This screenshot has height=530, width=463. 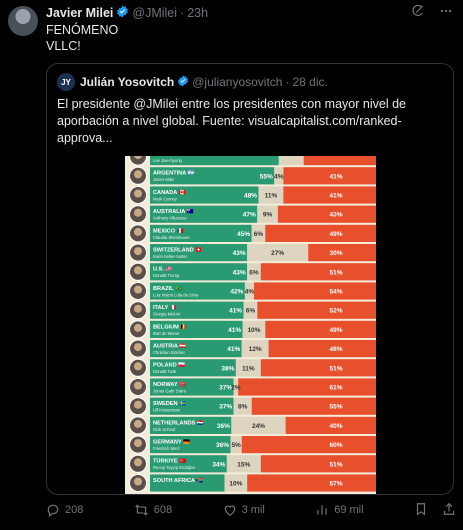 What do you see at coordinates (64, 510) in the screenshot?
I see `reply-button: 208` at bounding box center [64, 510].